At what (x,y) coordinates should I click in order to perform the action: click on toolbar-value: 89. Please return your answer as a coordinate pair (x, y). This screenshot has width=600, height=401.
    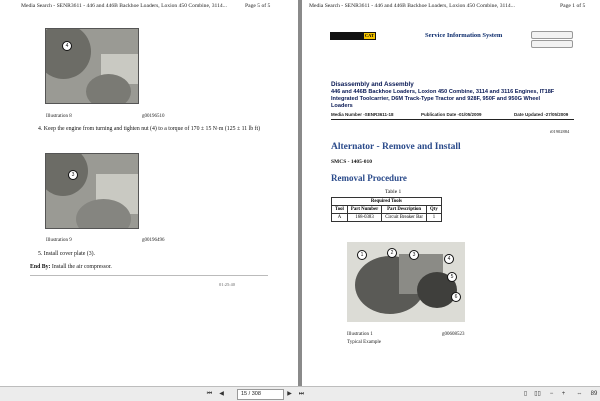
    Looking at the image, I should click on (594, 394).